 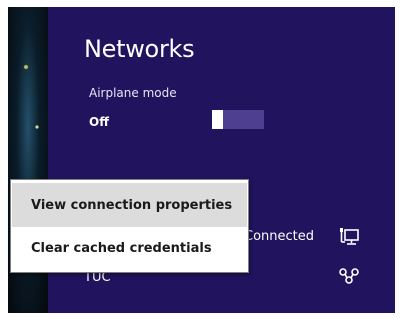 What do you see at coordinates (349, 276) in the screenshot?
I see `wireless-network-icon` at bounding box center [349, 276].